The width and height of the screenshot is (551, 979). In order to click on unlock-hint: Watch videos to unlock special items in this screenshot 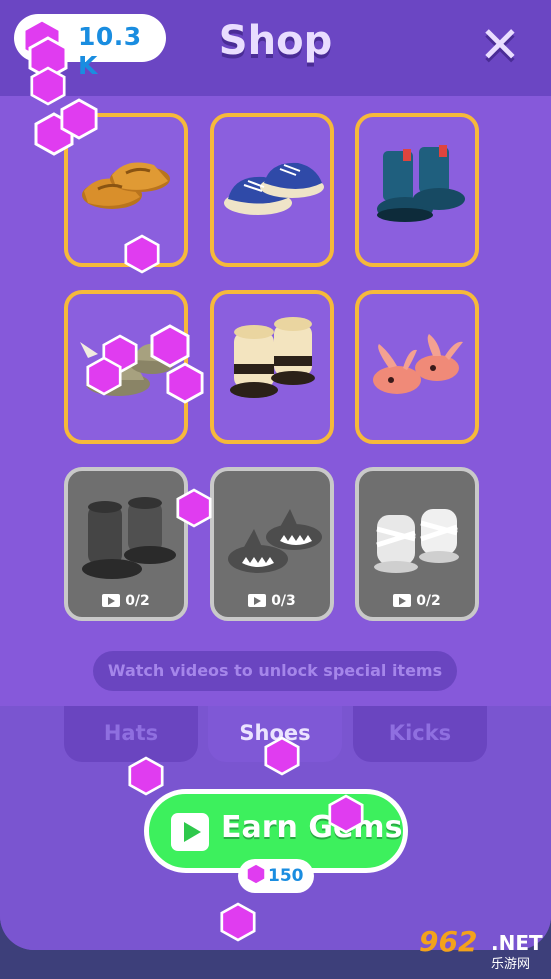, I will do `click(275, 671)`.